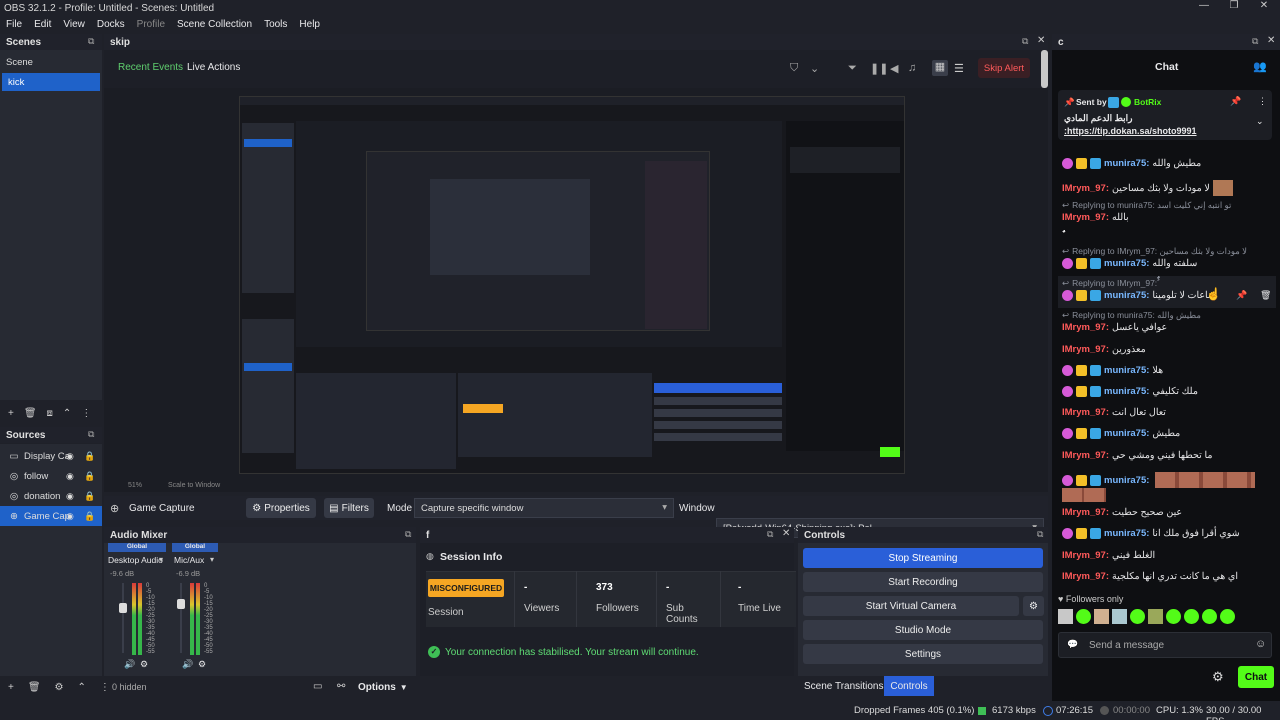  I want to click on studio-mode-button: Studio Mode, so click(923, 630).